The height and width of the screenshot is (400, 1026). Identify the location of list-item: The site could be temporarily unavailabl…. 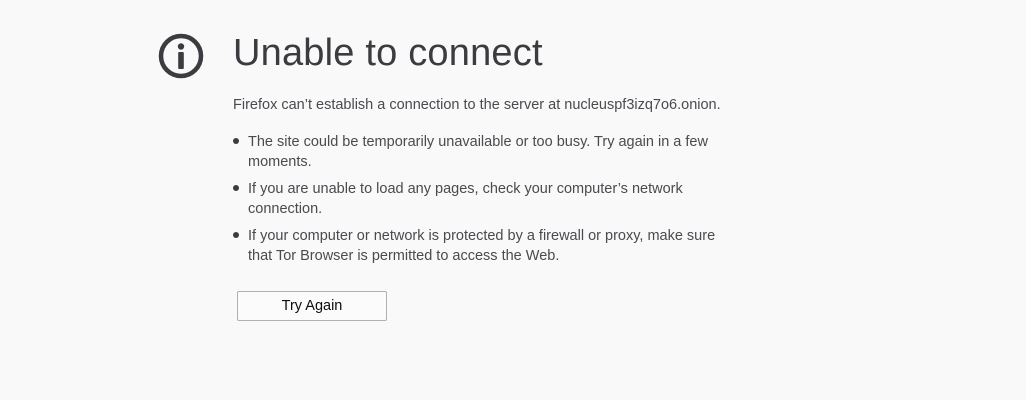
(485, 152).